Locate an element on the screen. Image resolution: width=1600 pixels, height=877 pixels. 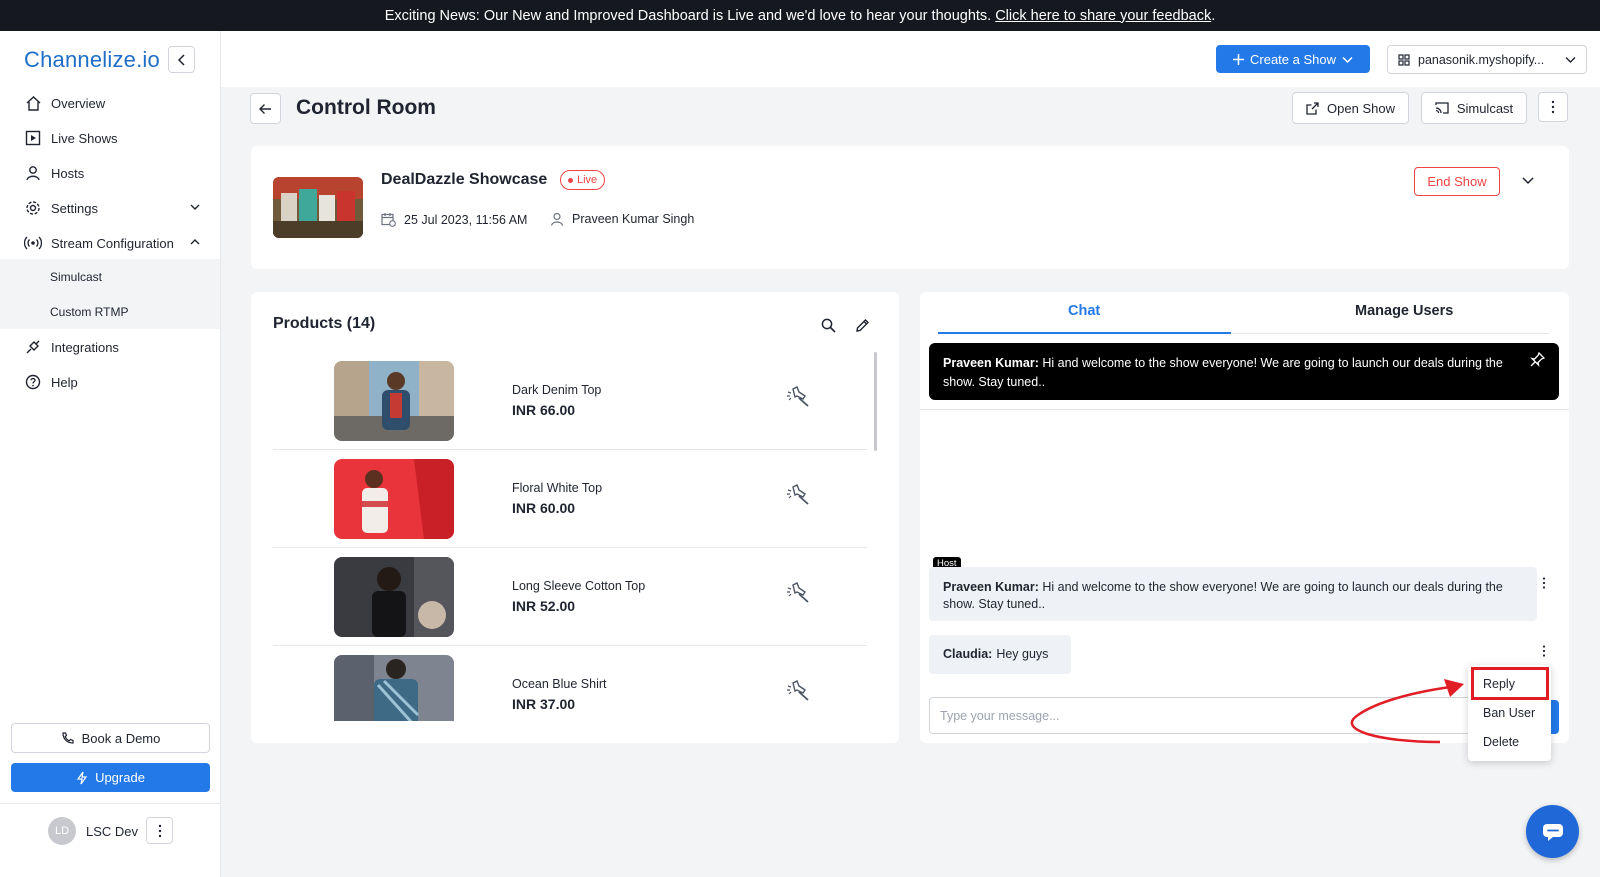
ban-user-menu-item: Ban User is located at coordinates (1509, 713).